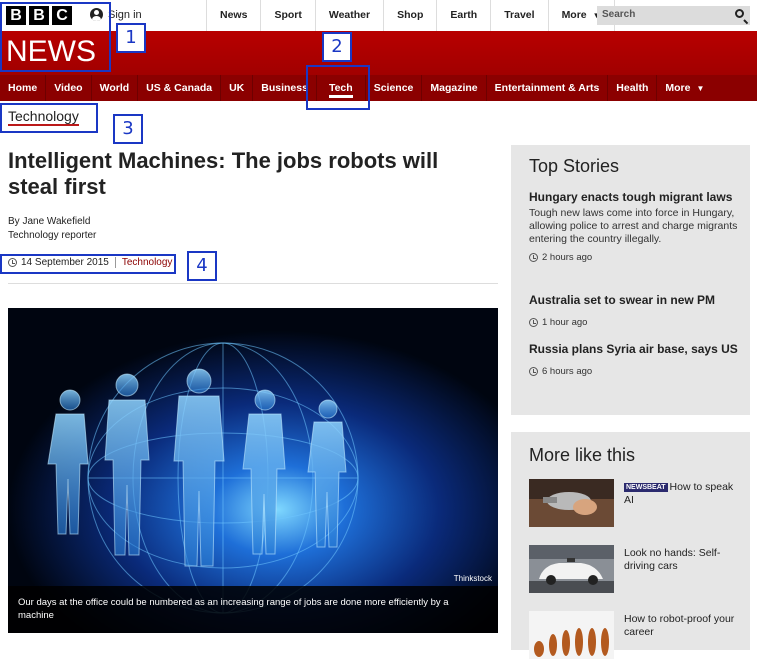  What do you see at coordinates (394, 88) in the screenshot?
I see `nav-item-science: Science` at bounding box center [394, 88].